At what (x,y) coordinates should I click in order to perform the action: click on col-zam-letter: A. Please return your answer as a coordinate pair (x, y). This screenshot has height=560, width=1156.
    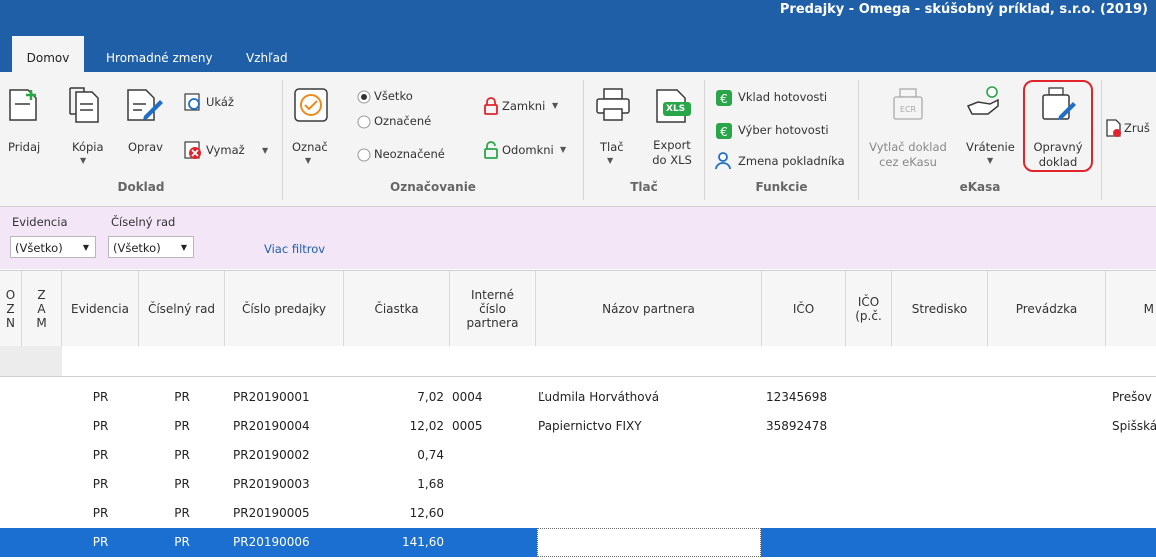
    Looking at the image, I should click on (41, 308).